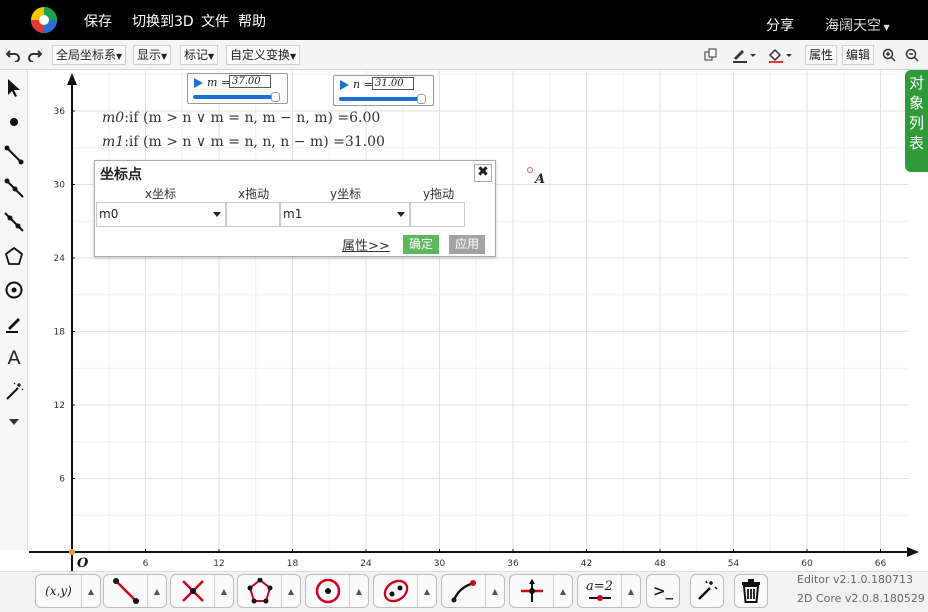  Describe the element at coordinates (530, 170) in the screenshot. I see `point-a-marker` at that location.